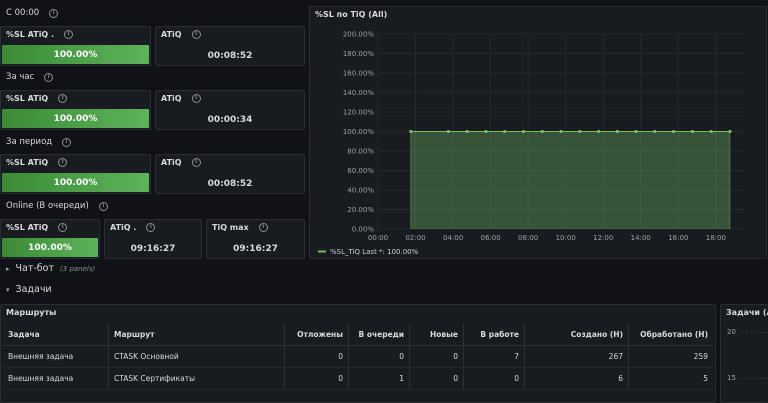 Image resolution: width=768 pixels, height=403 pixels. I want to click on stat-value: 00:08:52, so click(230, 56).